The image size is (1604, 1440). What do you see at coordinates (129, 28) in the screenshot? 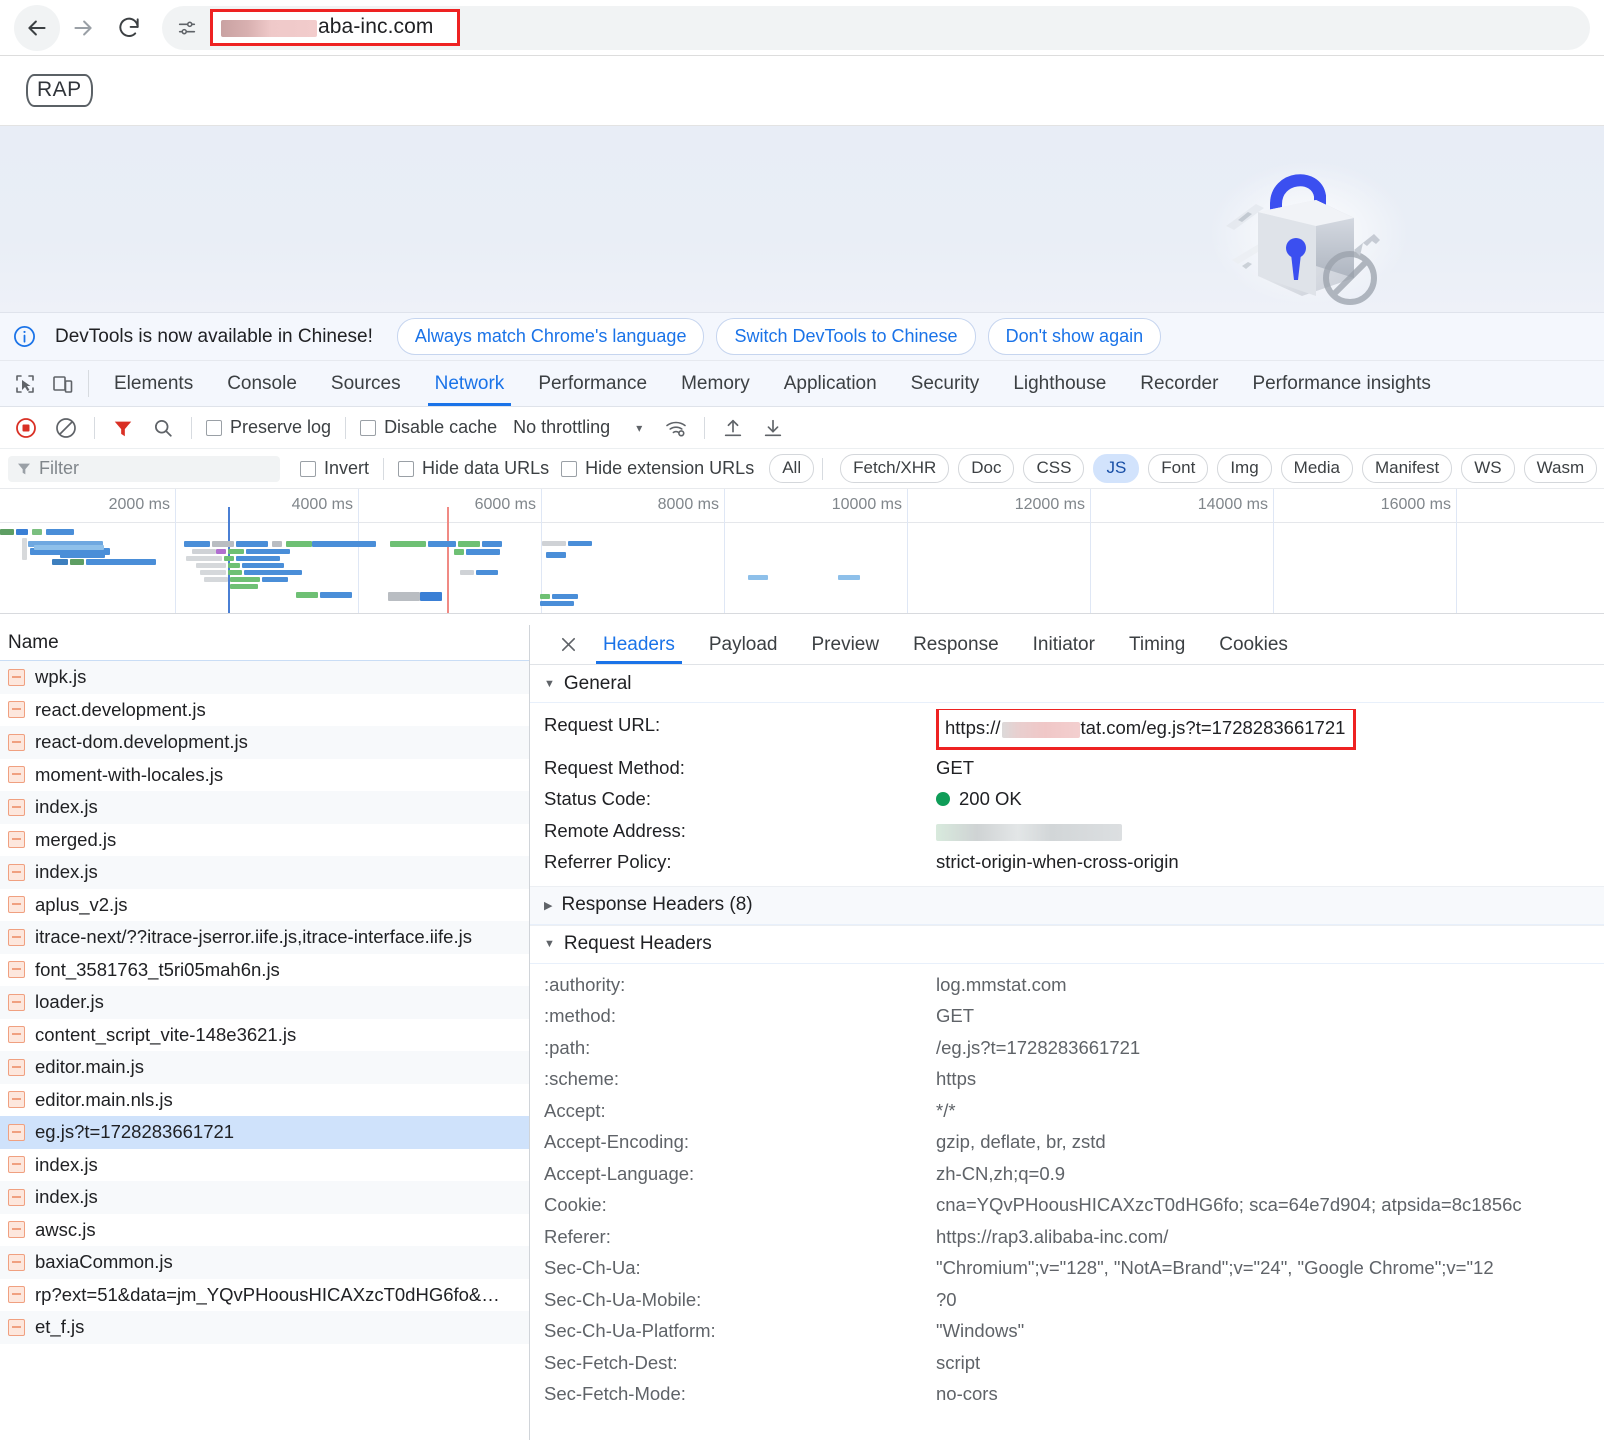
I see `reload-button` at bounding box center [129, 28].